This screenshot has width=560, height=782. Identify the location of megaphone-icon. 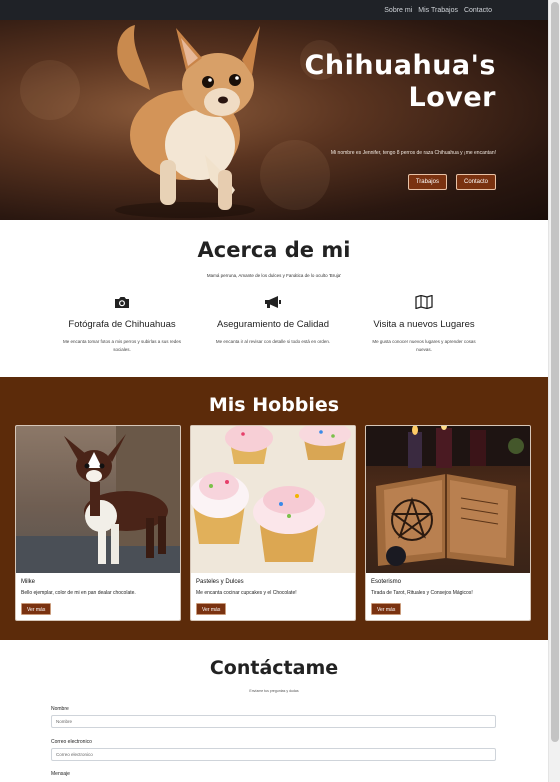
(273, 302).